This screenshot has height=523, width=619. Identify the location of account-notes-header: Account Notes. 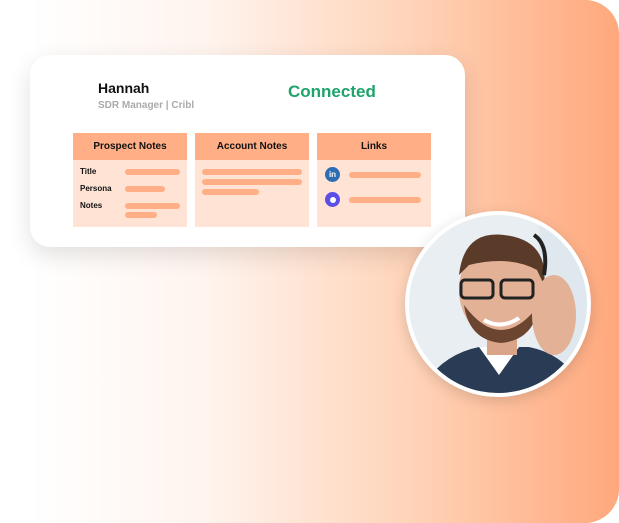
(252, 146).